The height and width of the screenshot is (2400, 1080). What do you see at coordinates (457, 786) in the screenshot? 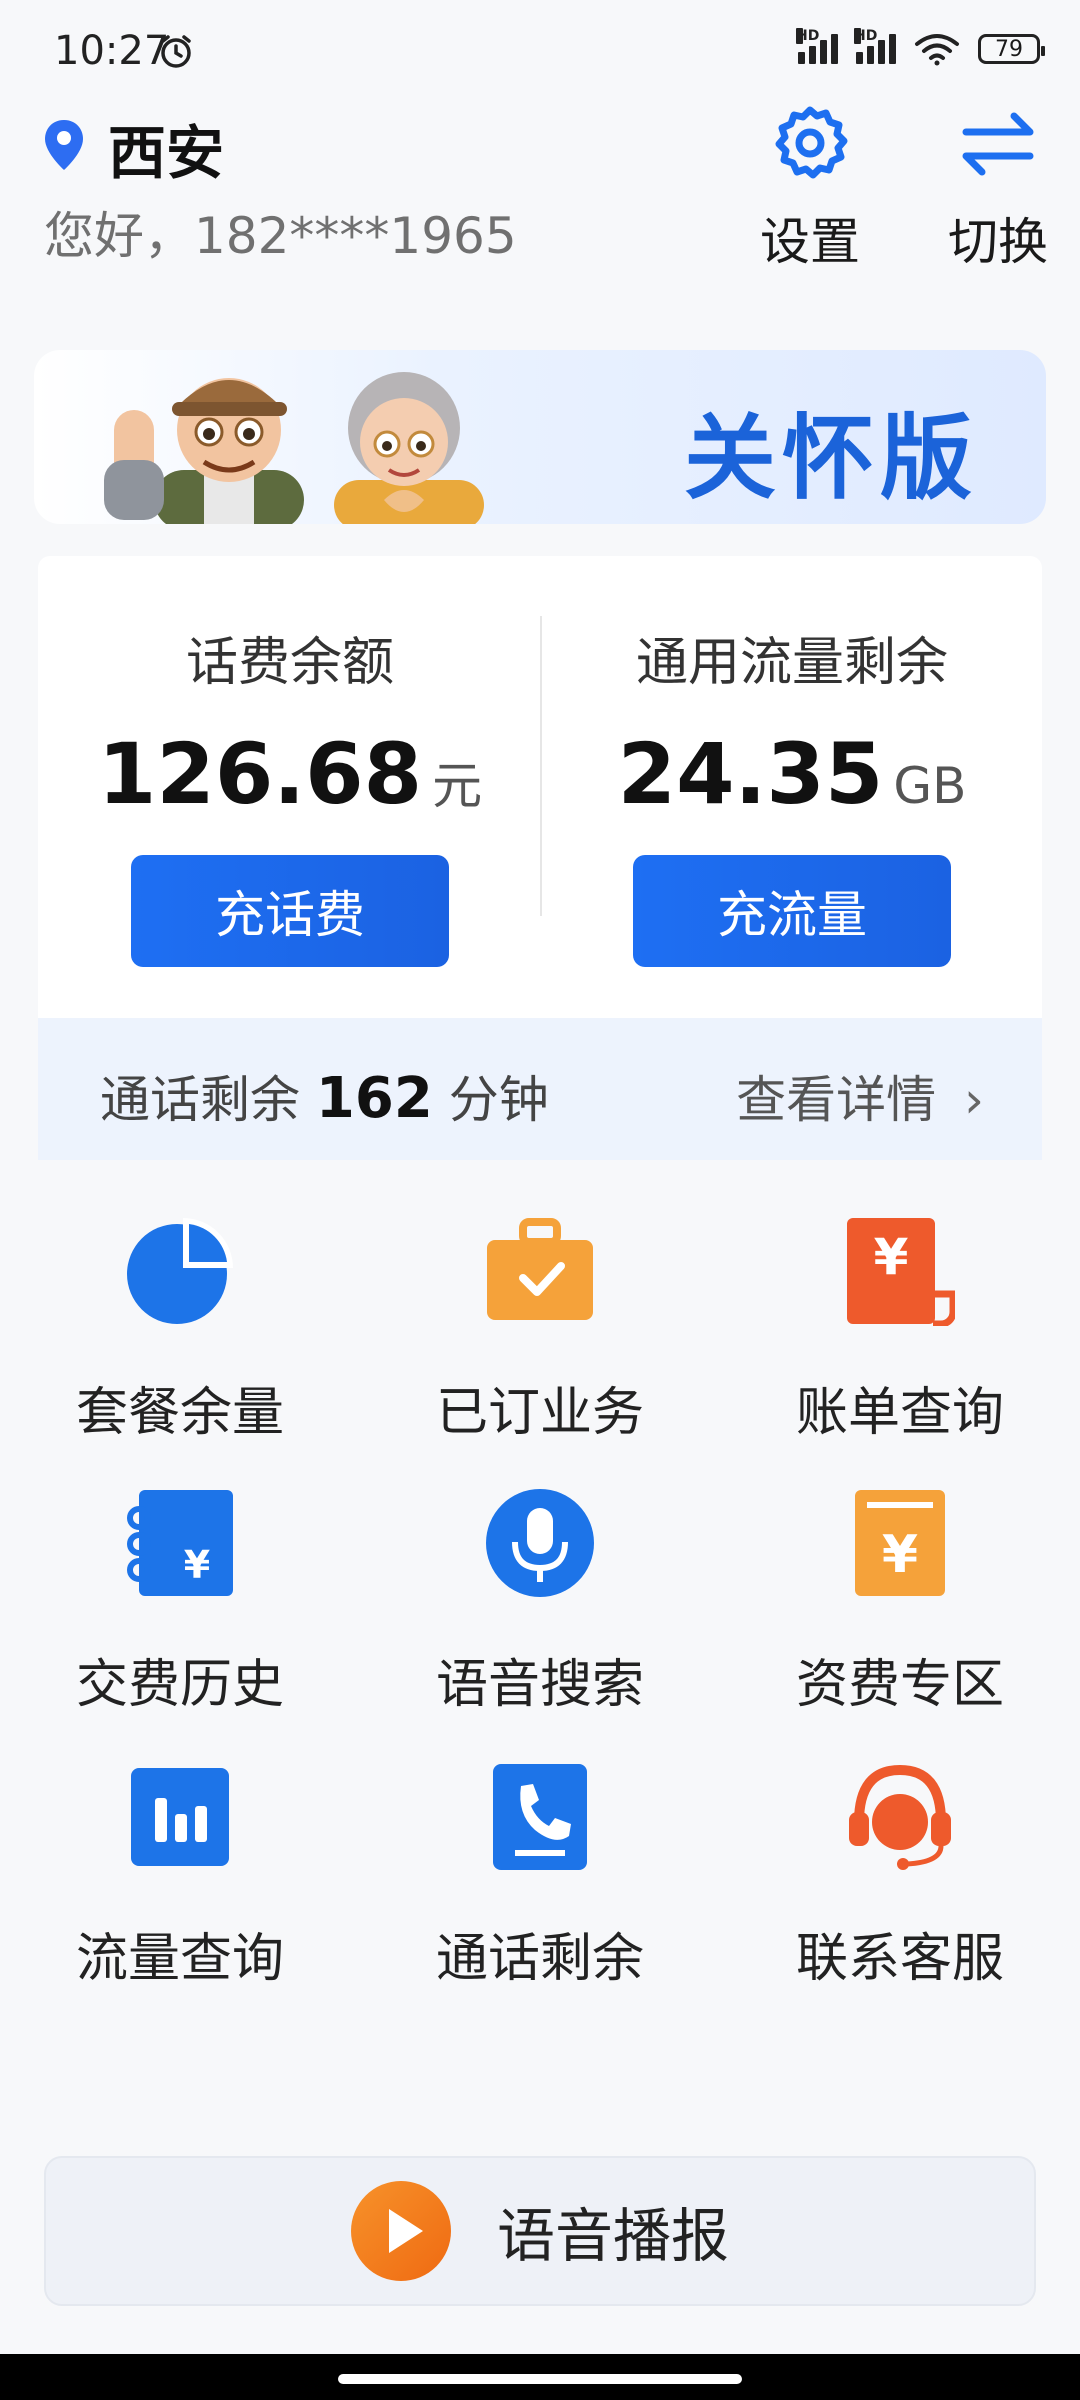
I see `balance-unit: 元` at bounding box center [457, 786].